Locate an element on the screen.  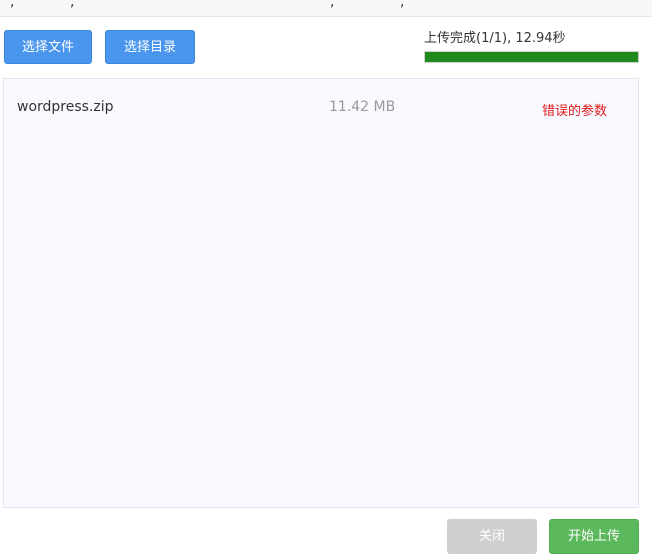
upload-progress: 上传完成(1/1), 12.94秒 is located at coordinates (531, 45).